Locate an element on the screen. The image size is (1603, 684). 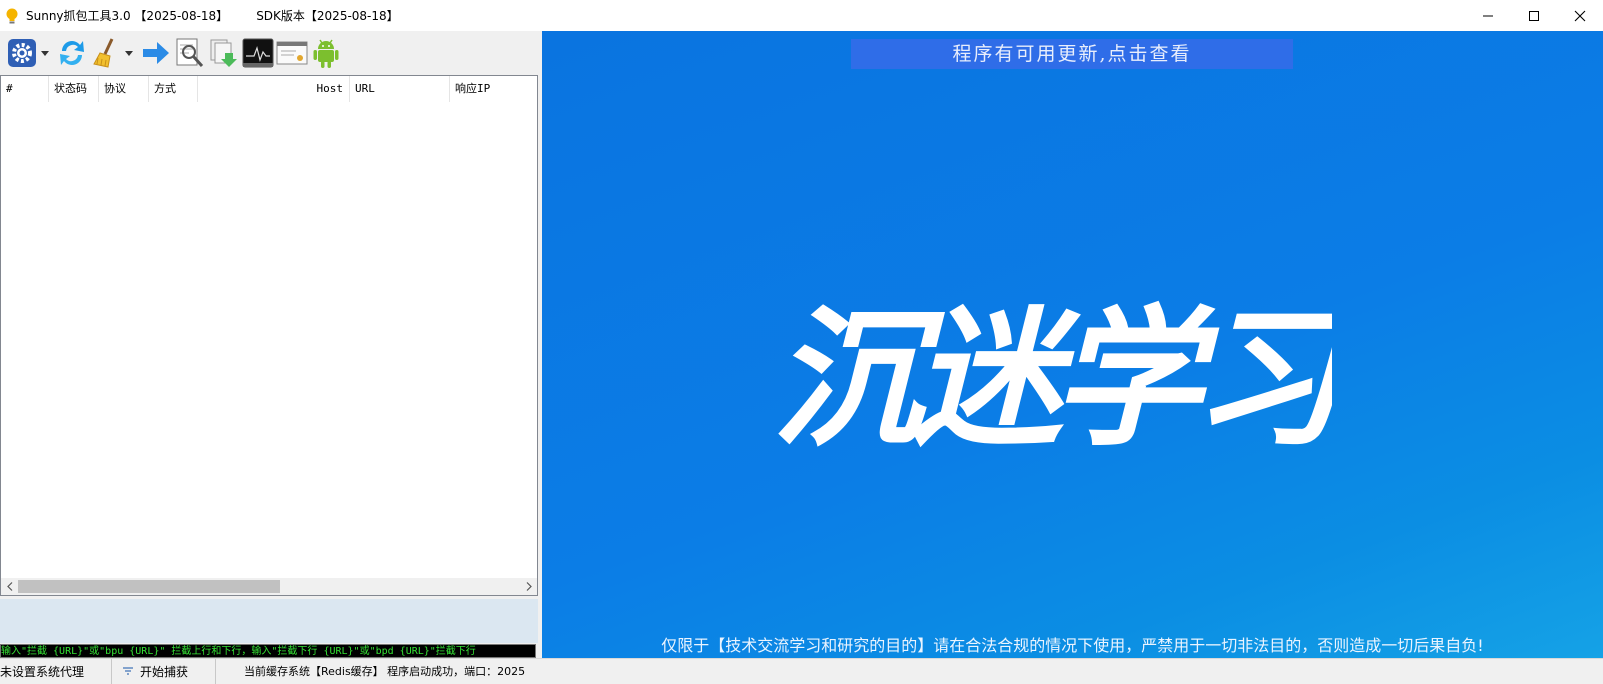
minimize-icon is located at coordinates (1488, 15).